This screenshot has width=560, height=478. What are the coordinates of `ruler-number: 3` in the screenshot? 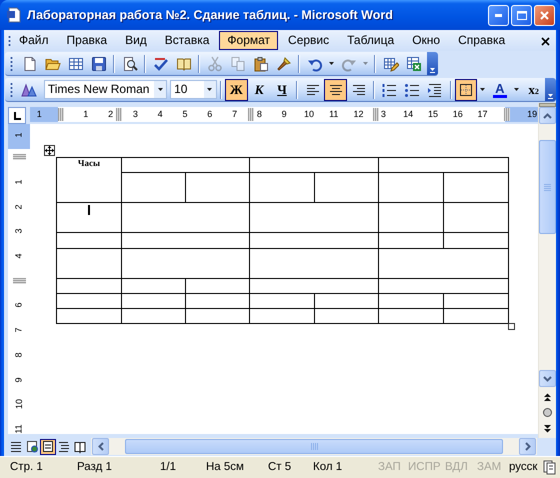 It's located at (135, 114).